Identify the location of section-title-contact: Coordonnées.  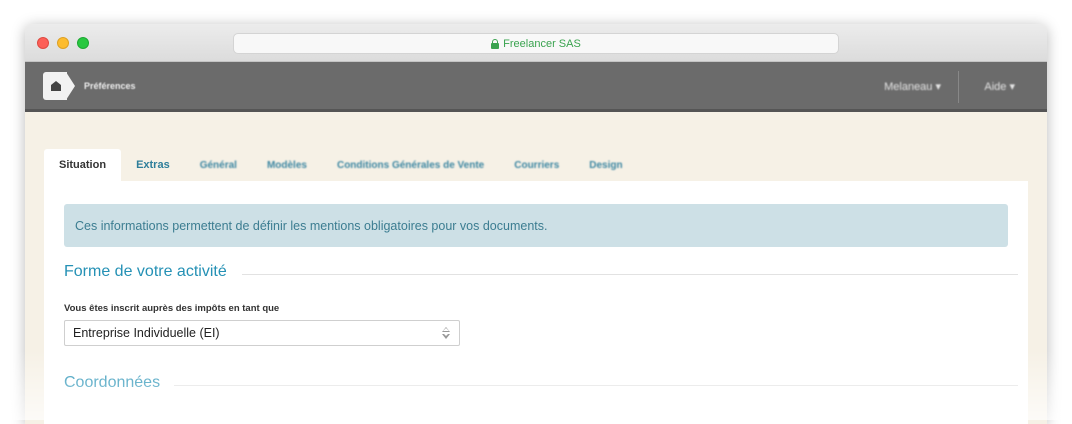
(112, 382).